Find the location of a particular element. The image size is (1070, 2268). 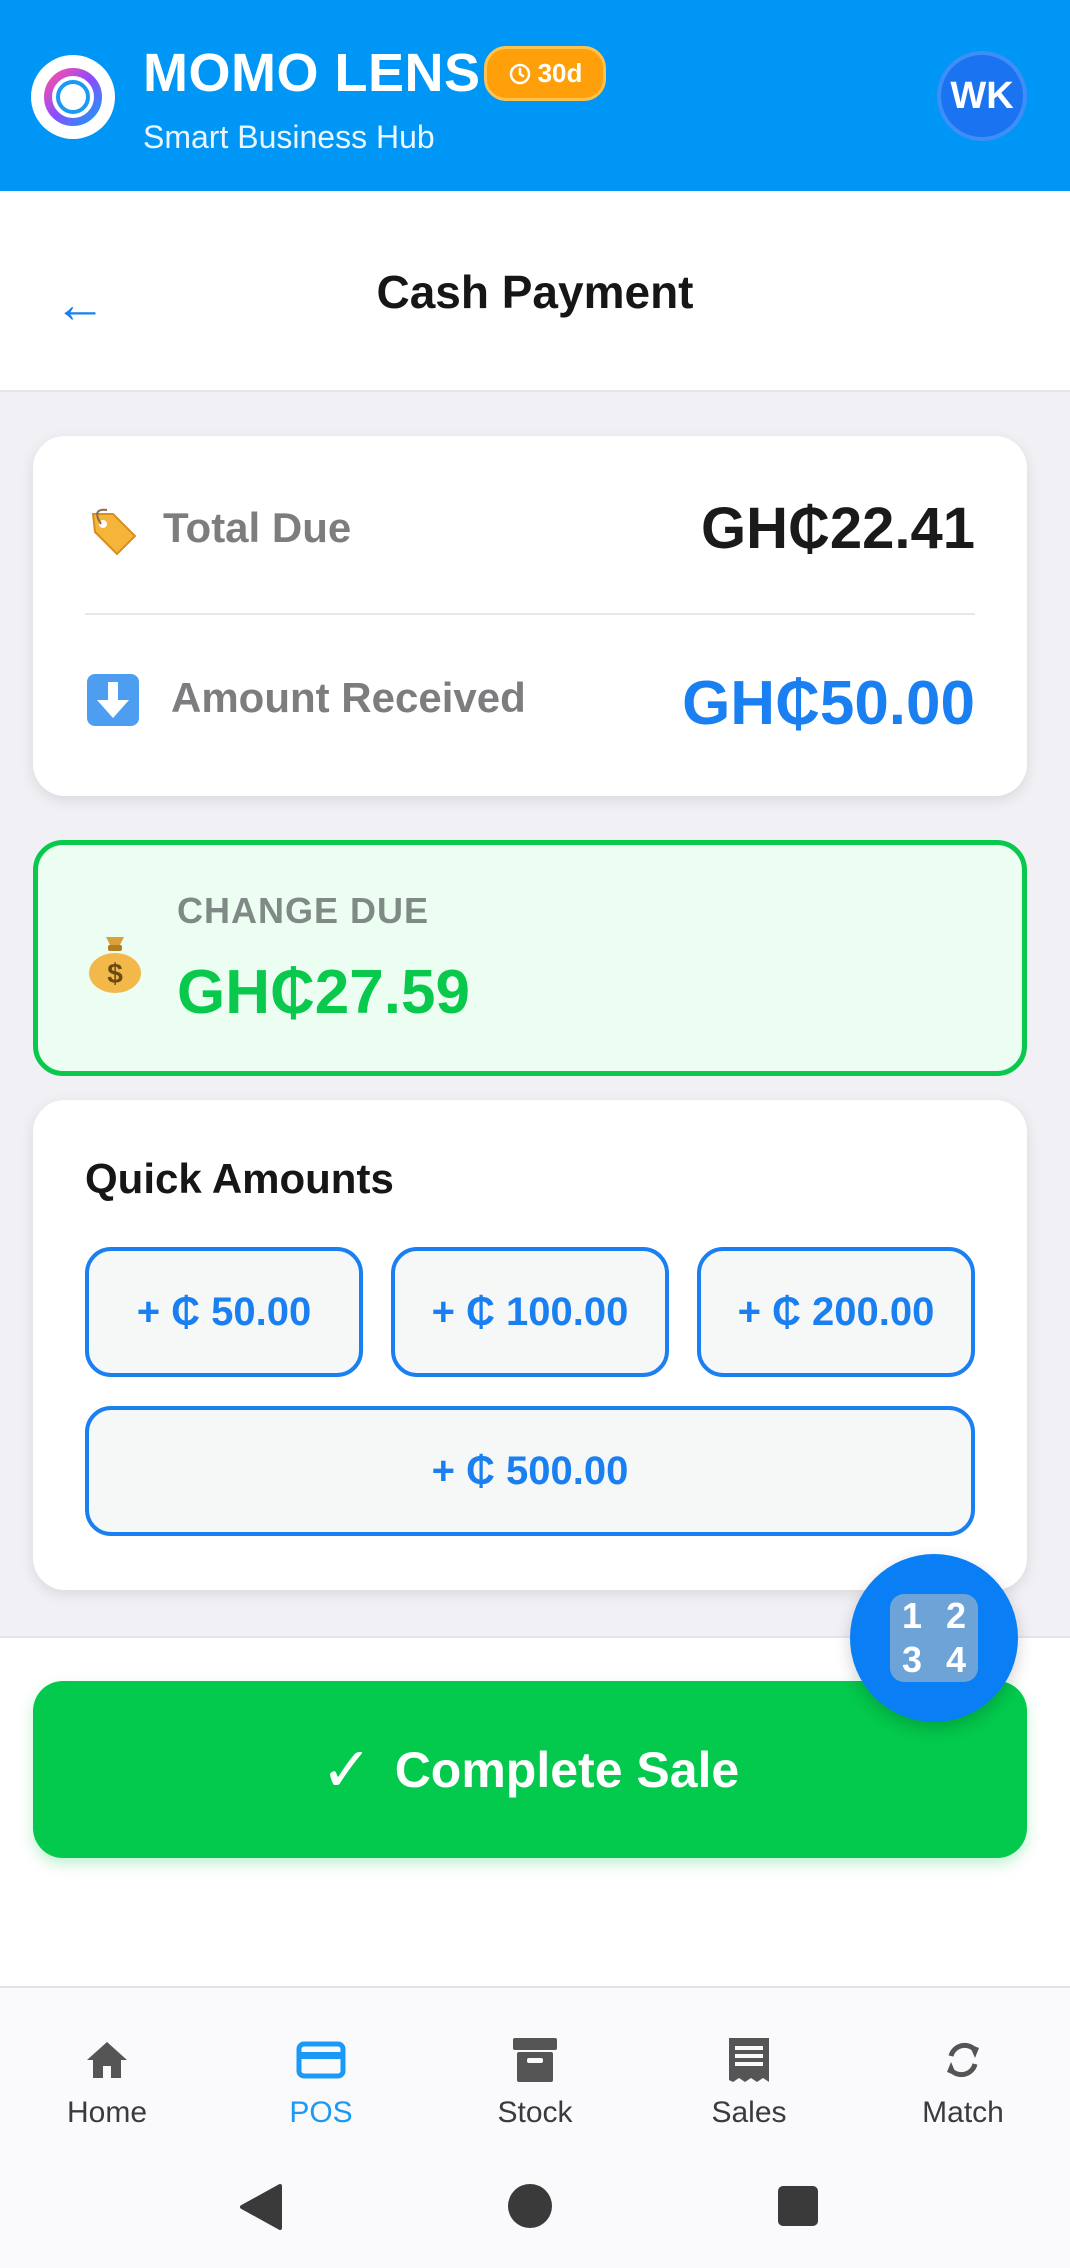

keypad-fab-button: 1 2 3 4 is located at coordinates (934, 1638).